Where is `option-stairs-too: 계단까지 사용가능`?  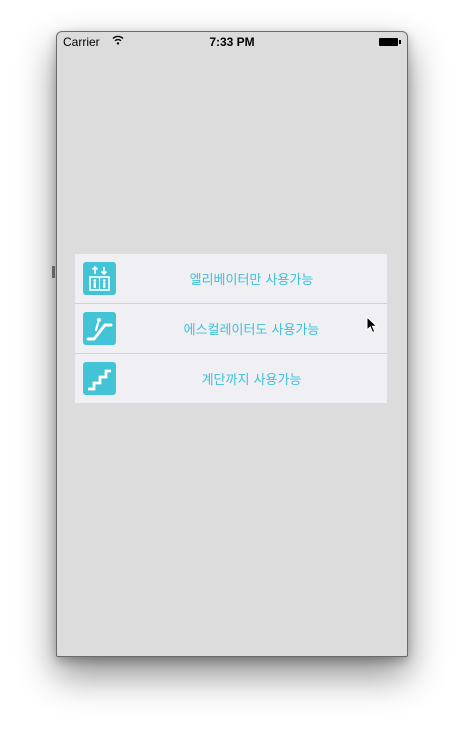
option-stairs-too: 계단까지 사용가능 is located at coordinates (231, 378).